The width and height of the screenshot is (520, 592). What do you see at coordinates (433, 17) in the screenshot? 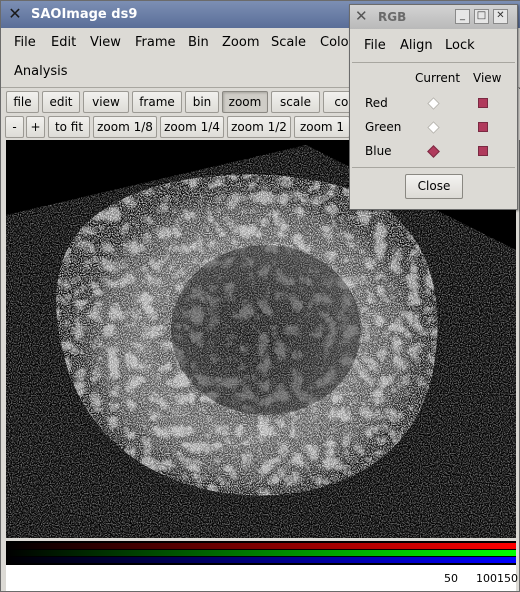
I see `rgb-title-bar: ✕ RGB _ □ ✕` at bounding box center [433, 17].